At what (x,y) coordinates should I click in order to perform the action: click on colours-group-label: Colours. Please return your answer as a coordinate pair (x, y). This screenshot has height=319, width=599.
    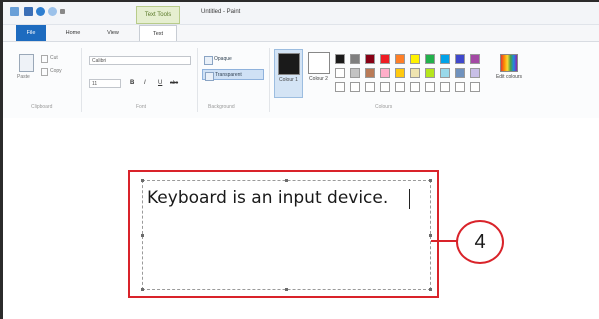
    Looking at the image, I should click on (384, 107).